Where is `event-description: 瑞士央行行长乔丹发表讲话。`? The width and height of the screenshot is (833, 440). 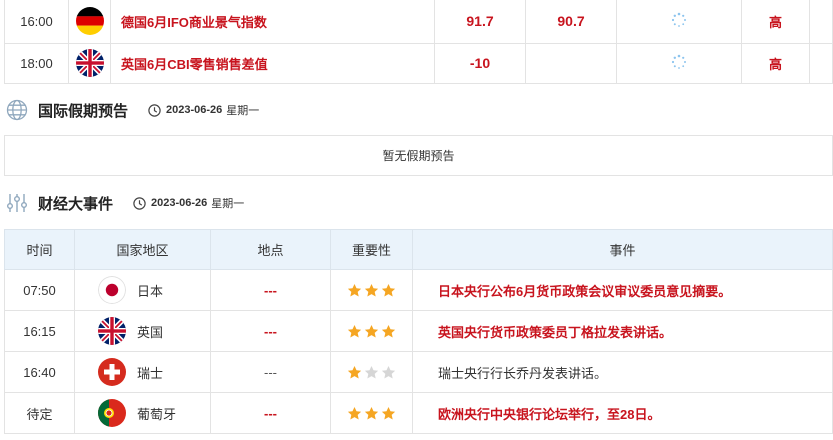 event-description: 瑞士央行行长乔丹发表讲话。 is located at coordinates (622, 372).